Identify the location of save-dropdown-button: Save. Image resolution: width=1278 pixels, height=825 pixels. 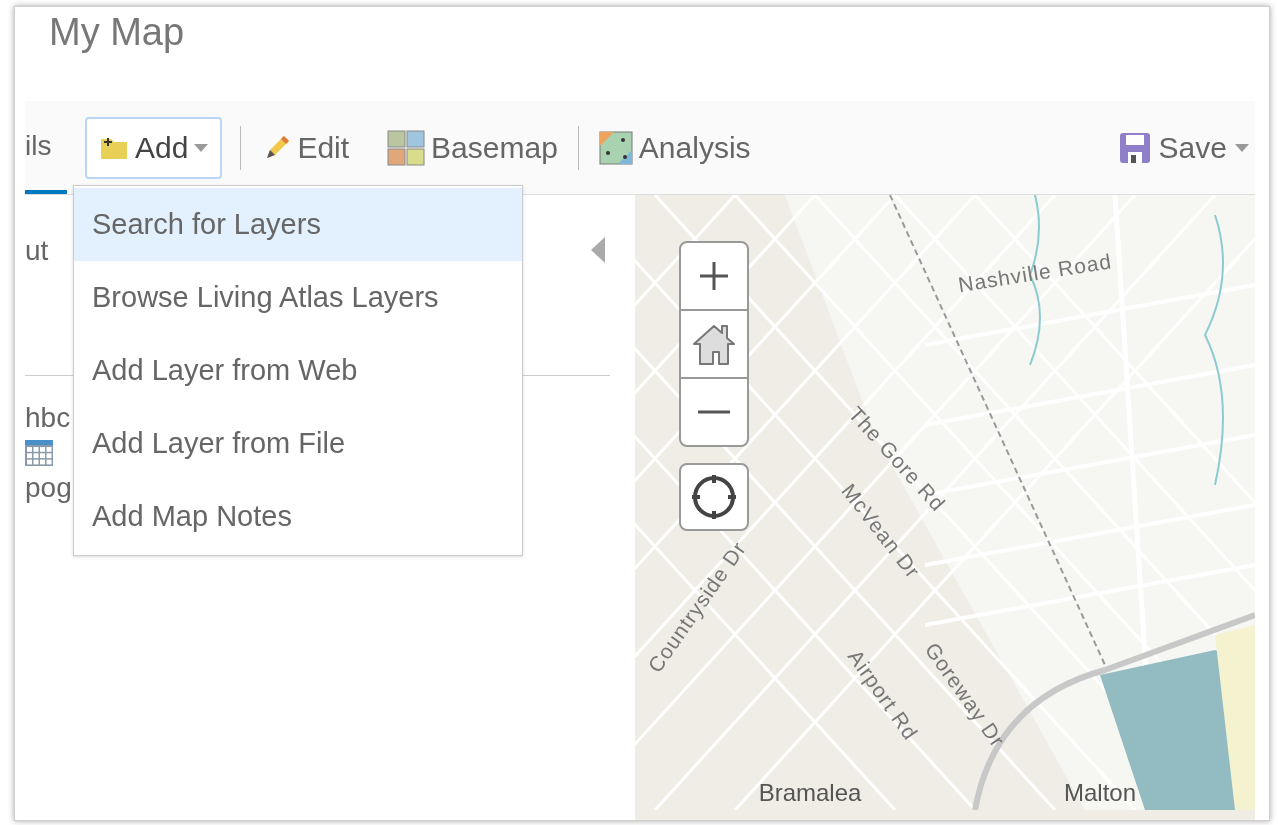
(1183, 147).